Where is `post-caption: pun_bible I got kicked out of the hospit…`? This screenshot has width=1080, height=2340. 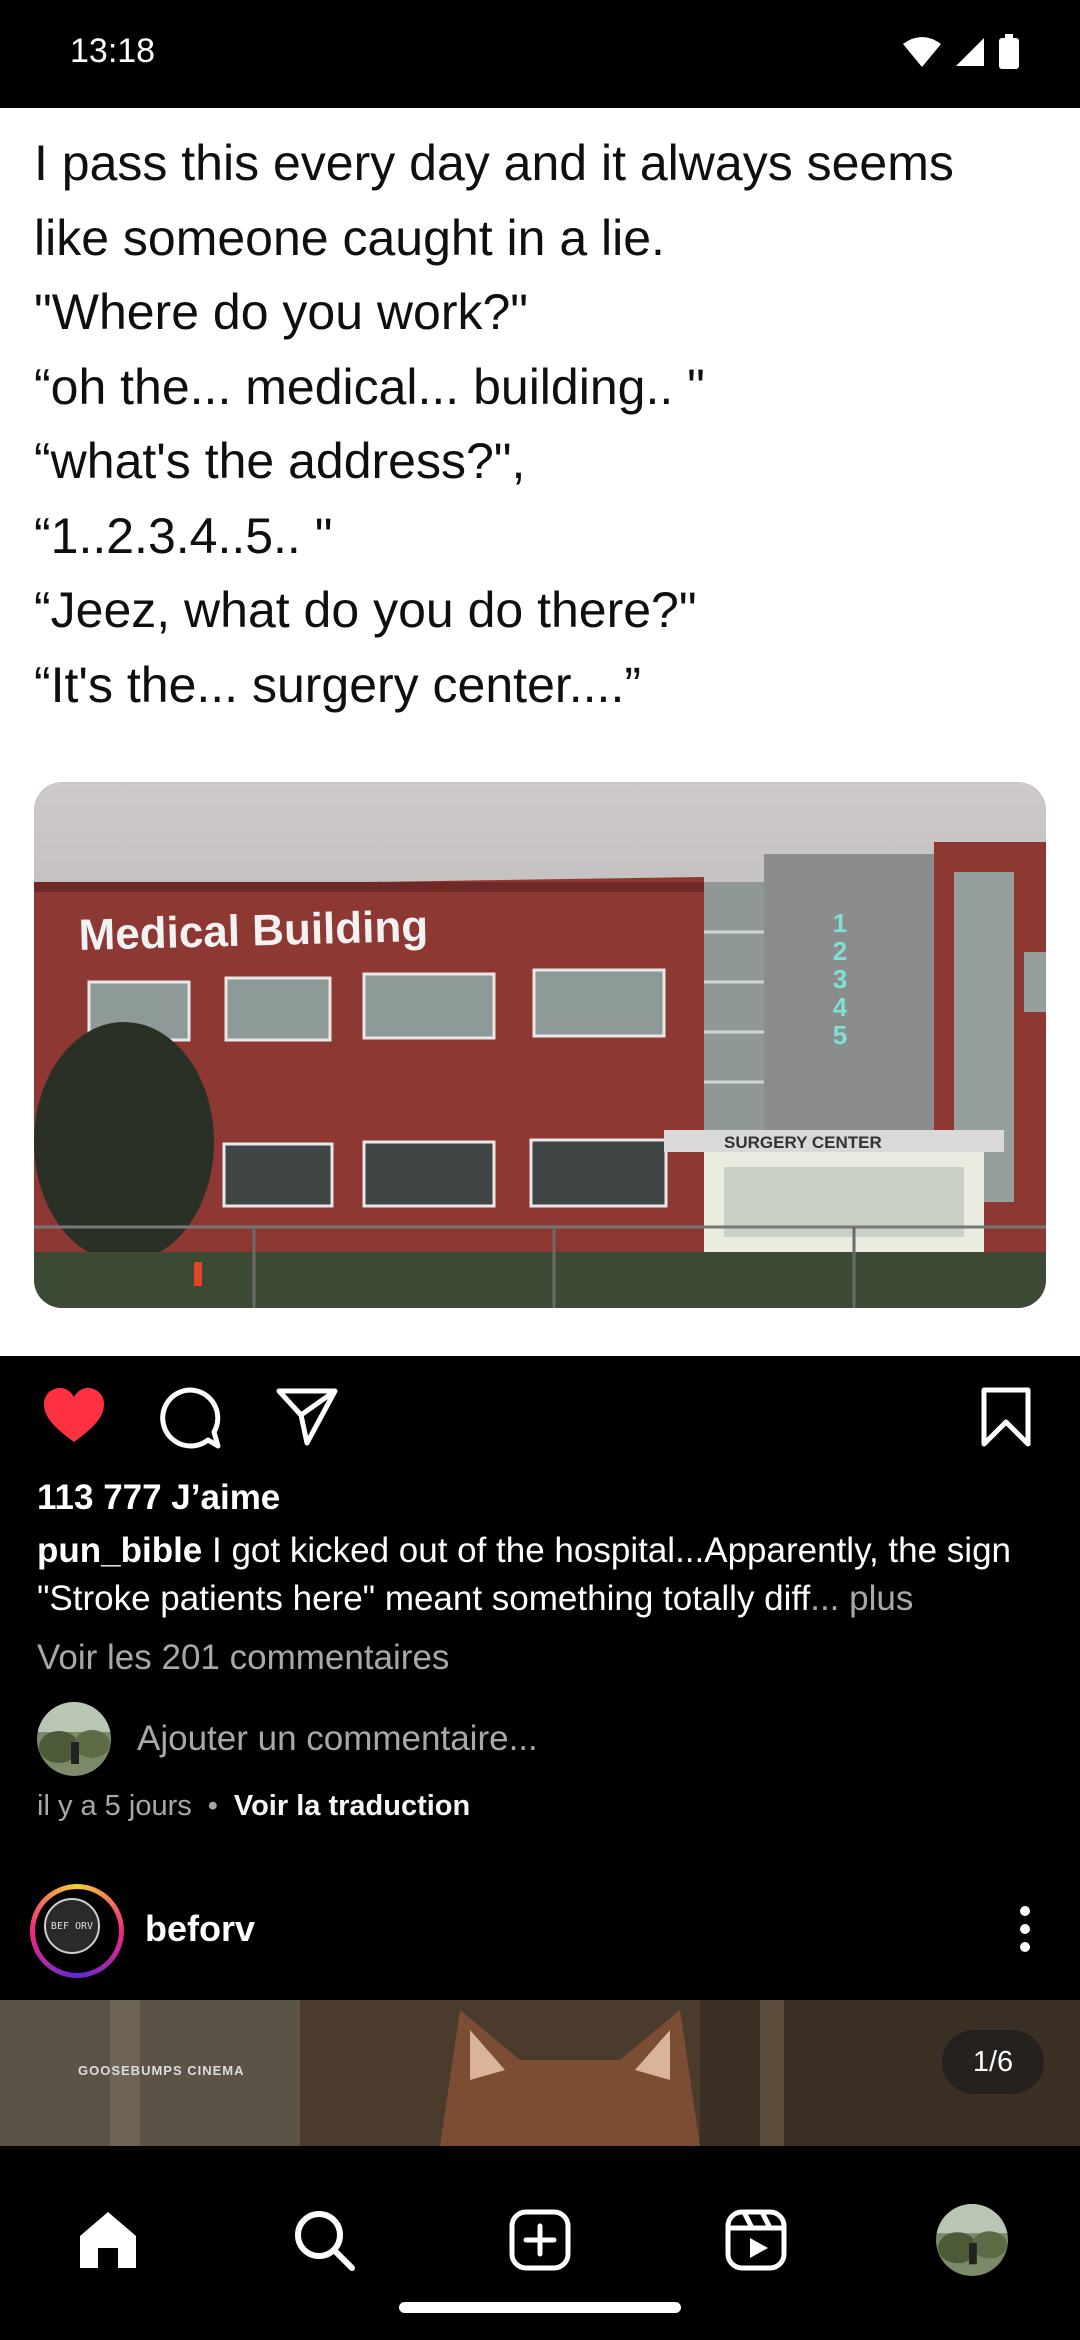
post-caption: pun_bible I got kicked out of the hospit… is located at coordinates (542, 1575).